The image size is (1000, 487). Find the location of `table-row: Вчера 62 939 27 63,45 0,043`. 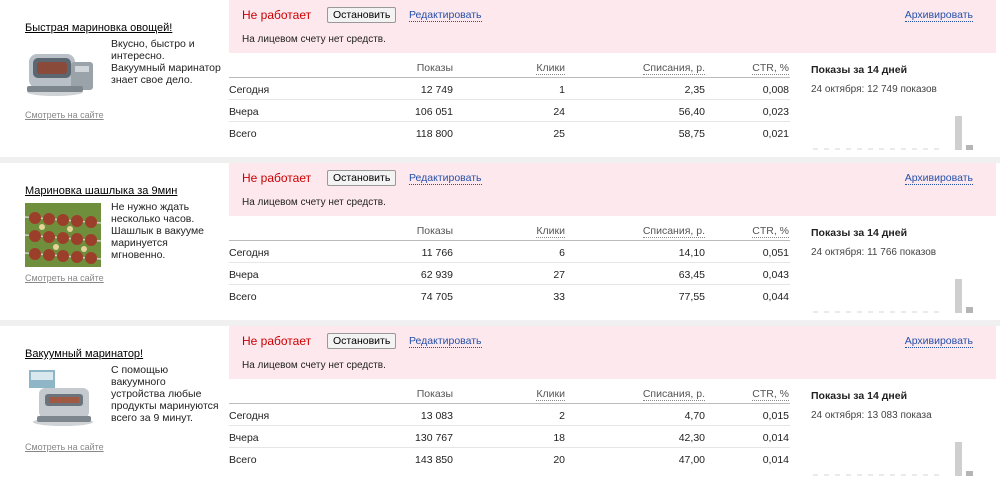

table-row: Вчера 62 939 27 63,45 0,043 is located at coordinates (509, 274).